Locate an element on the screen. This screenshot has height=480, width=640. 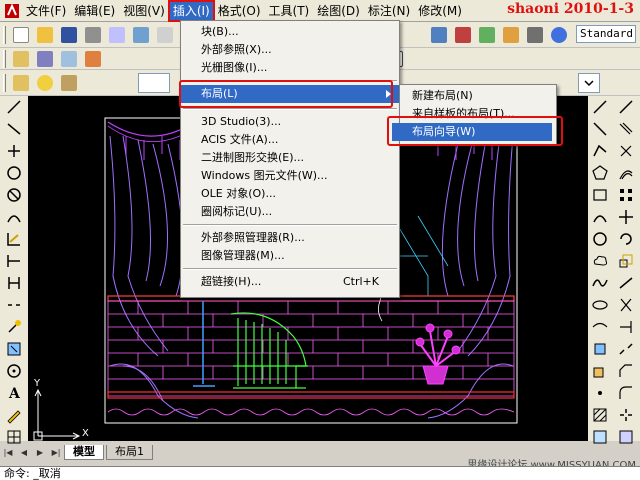
rotate-button is located at coordinates (626, 239).